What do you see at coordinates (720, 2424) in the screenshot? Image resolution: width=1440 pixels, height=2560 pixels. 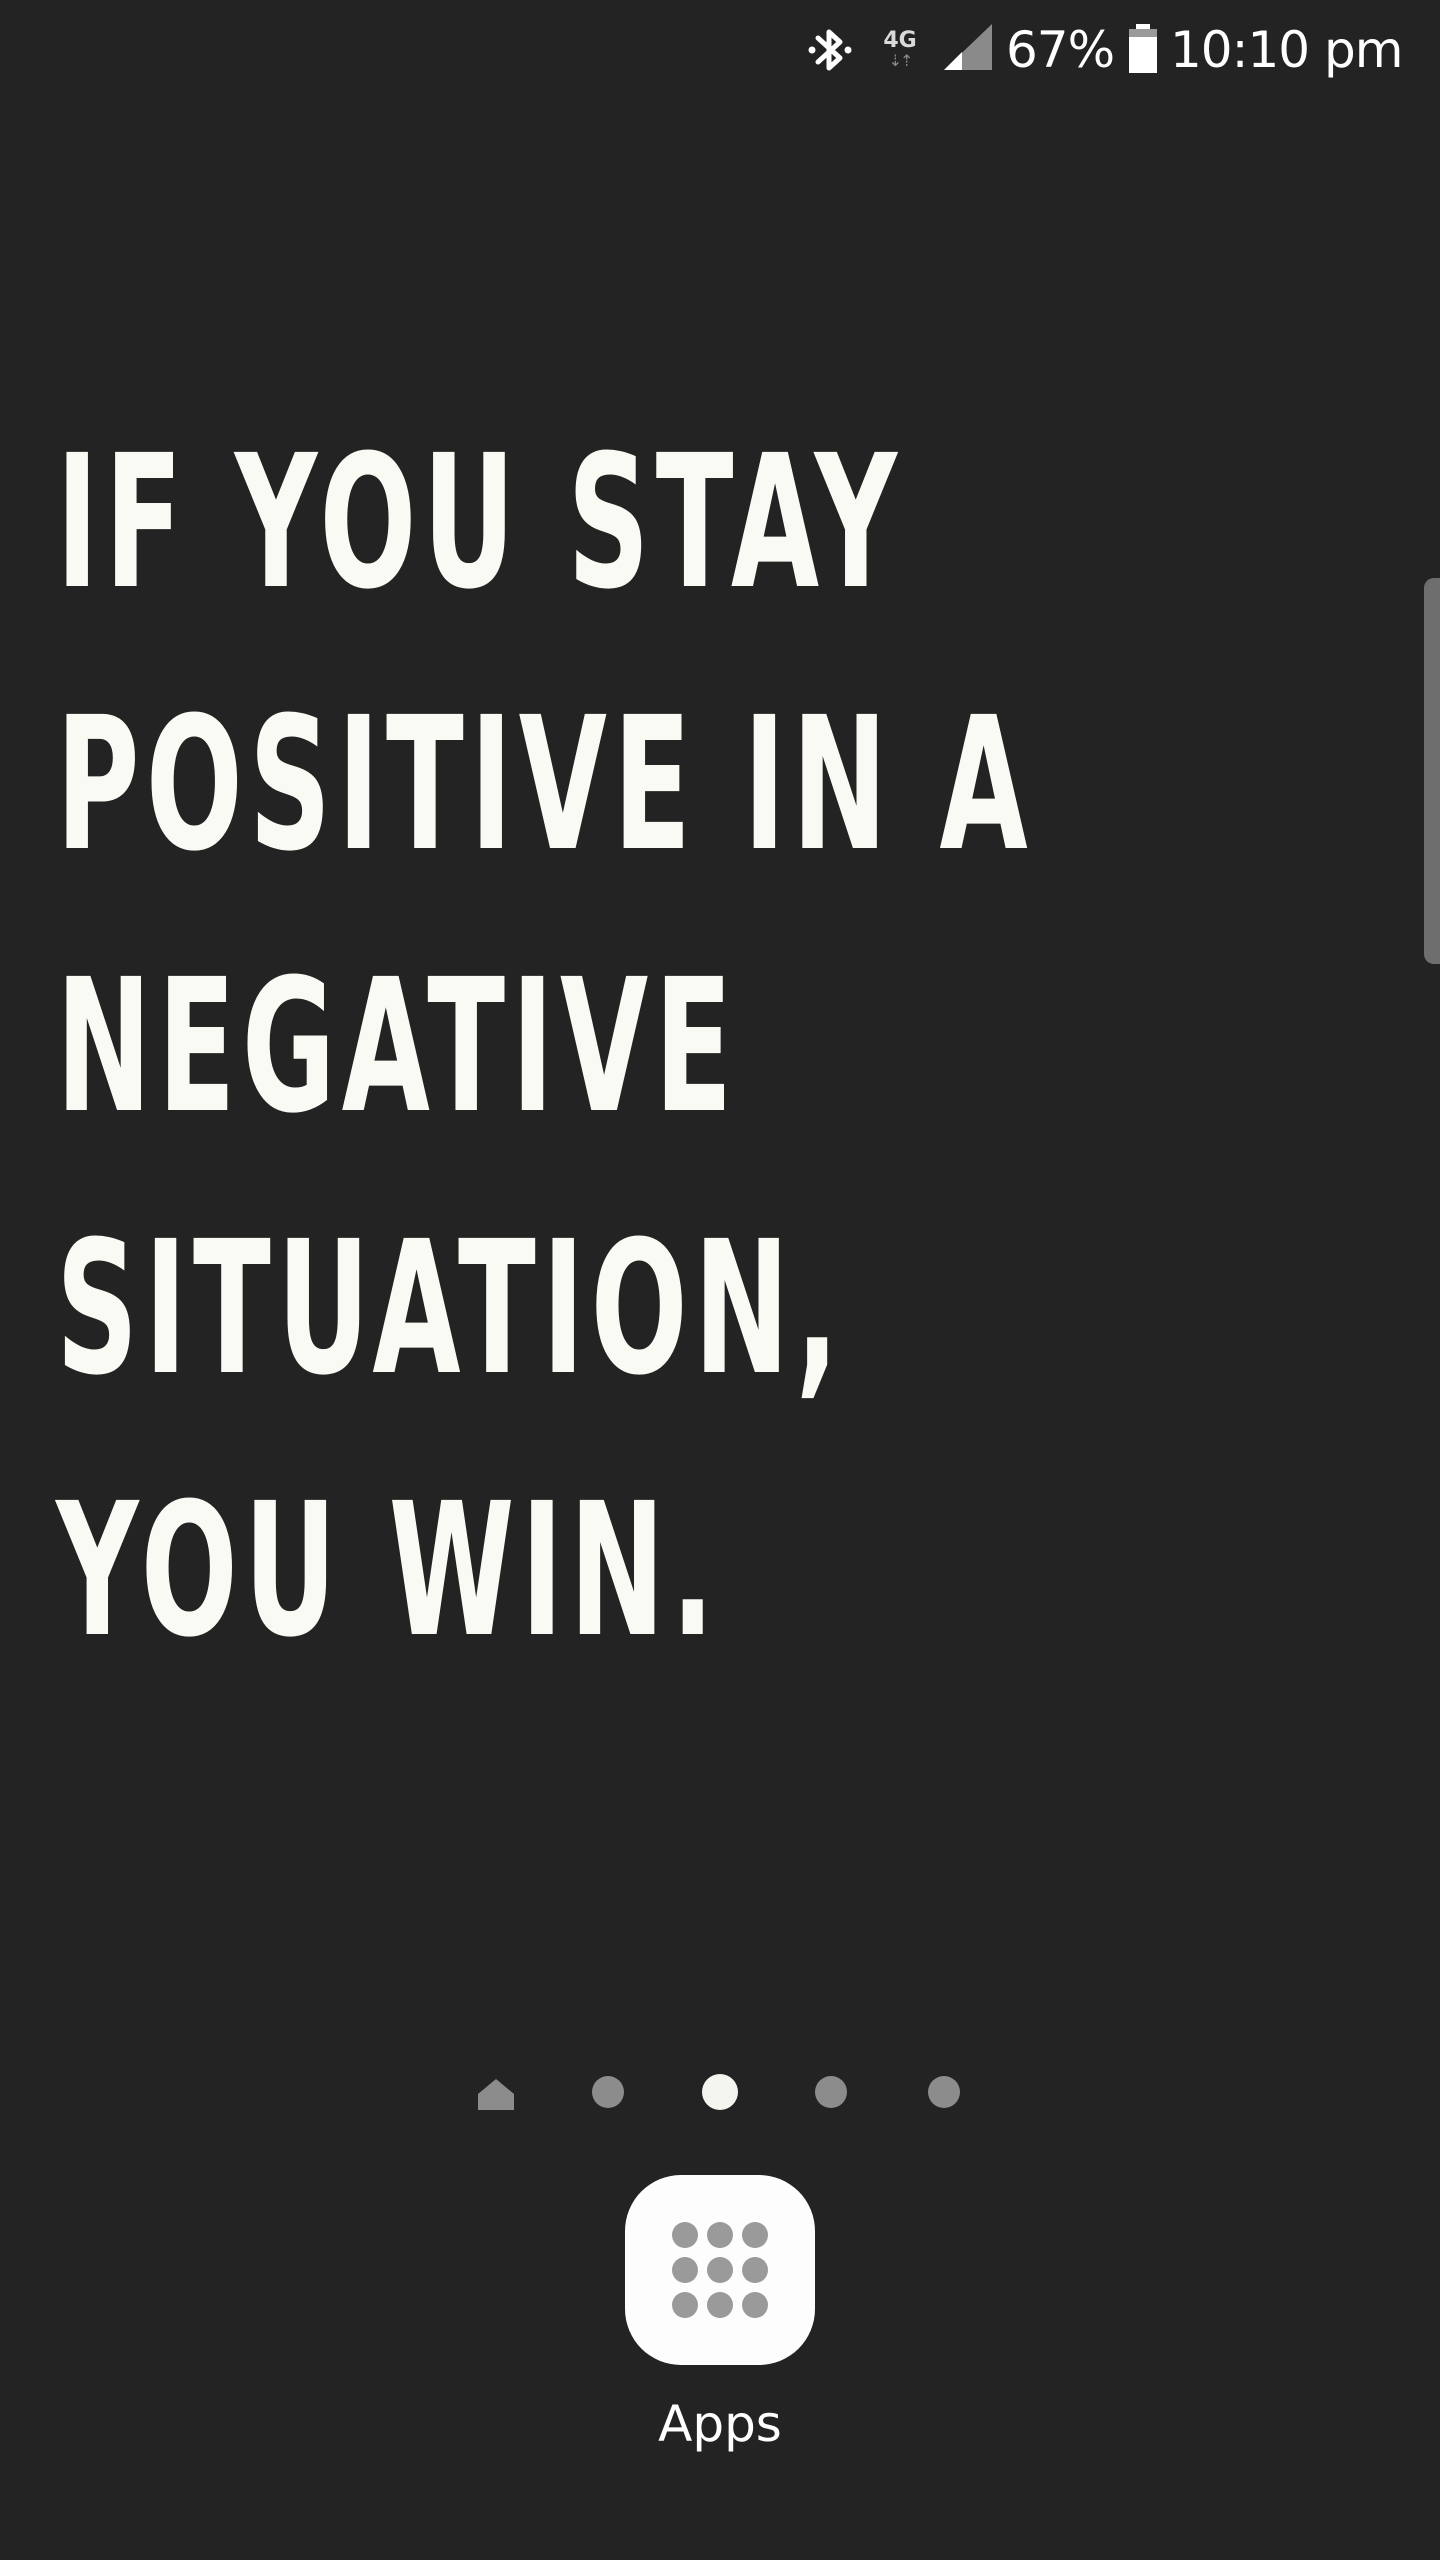 I see `apps-label: Apps` at bounding box center [720, 2424].